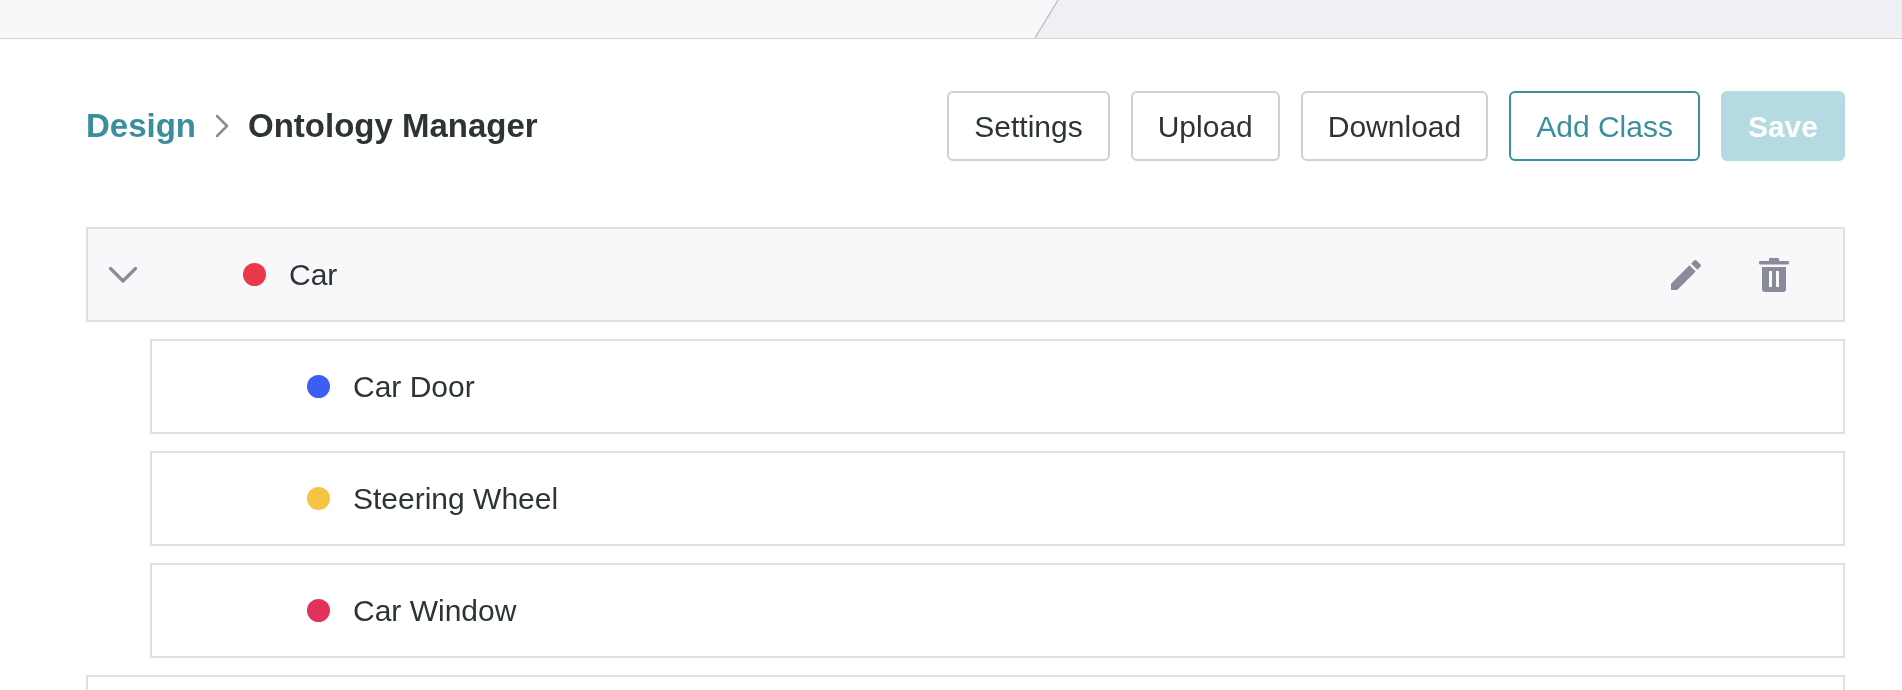  Describe the element at coordinates (965, 274) in the screenshot. I see `class-row: Car` at that location.